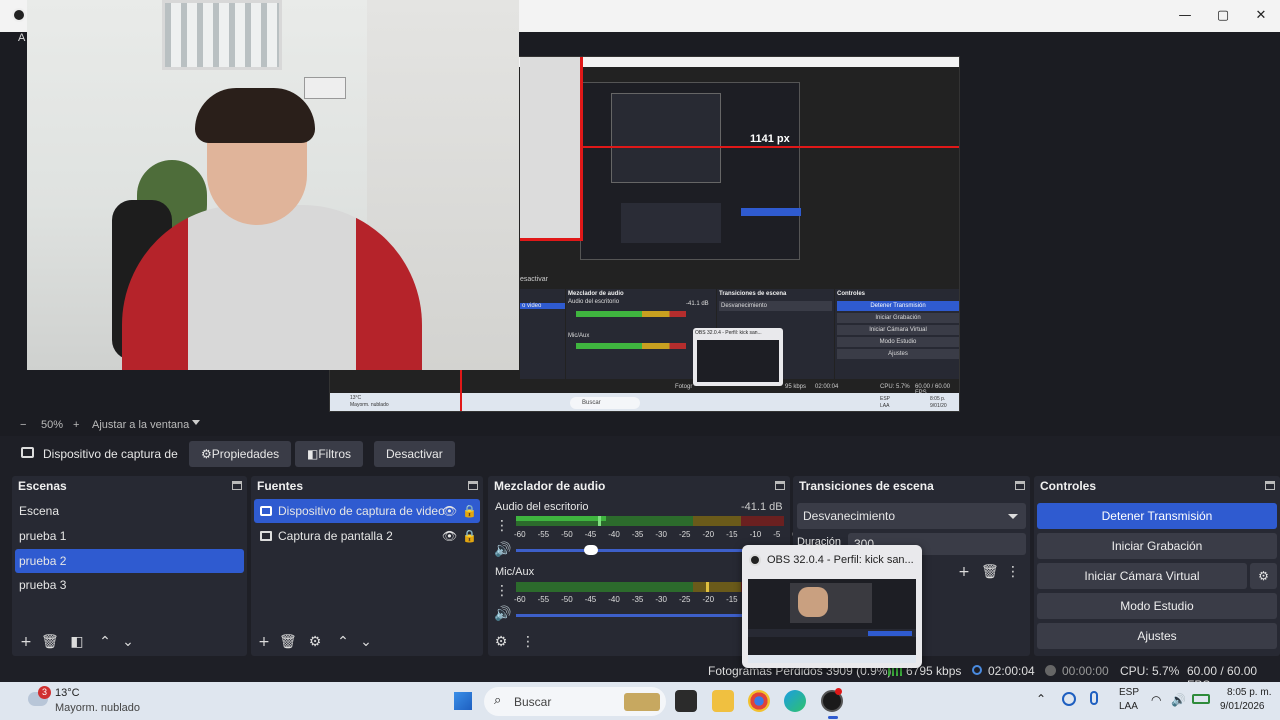  Describe the element at coordinates (280, 486) in the screenshot. I see `sources-title: Fuentes` at that location.